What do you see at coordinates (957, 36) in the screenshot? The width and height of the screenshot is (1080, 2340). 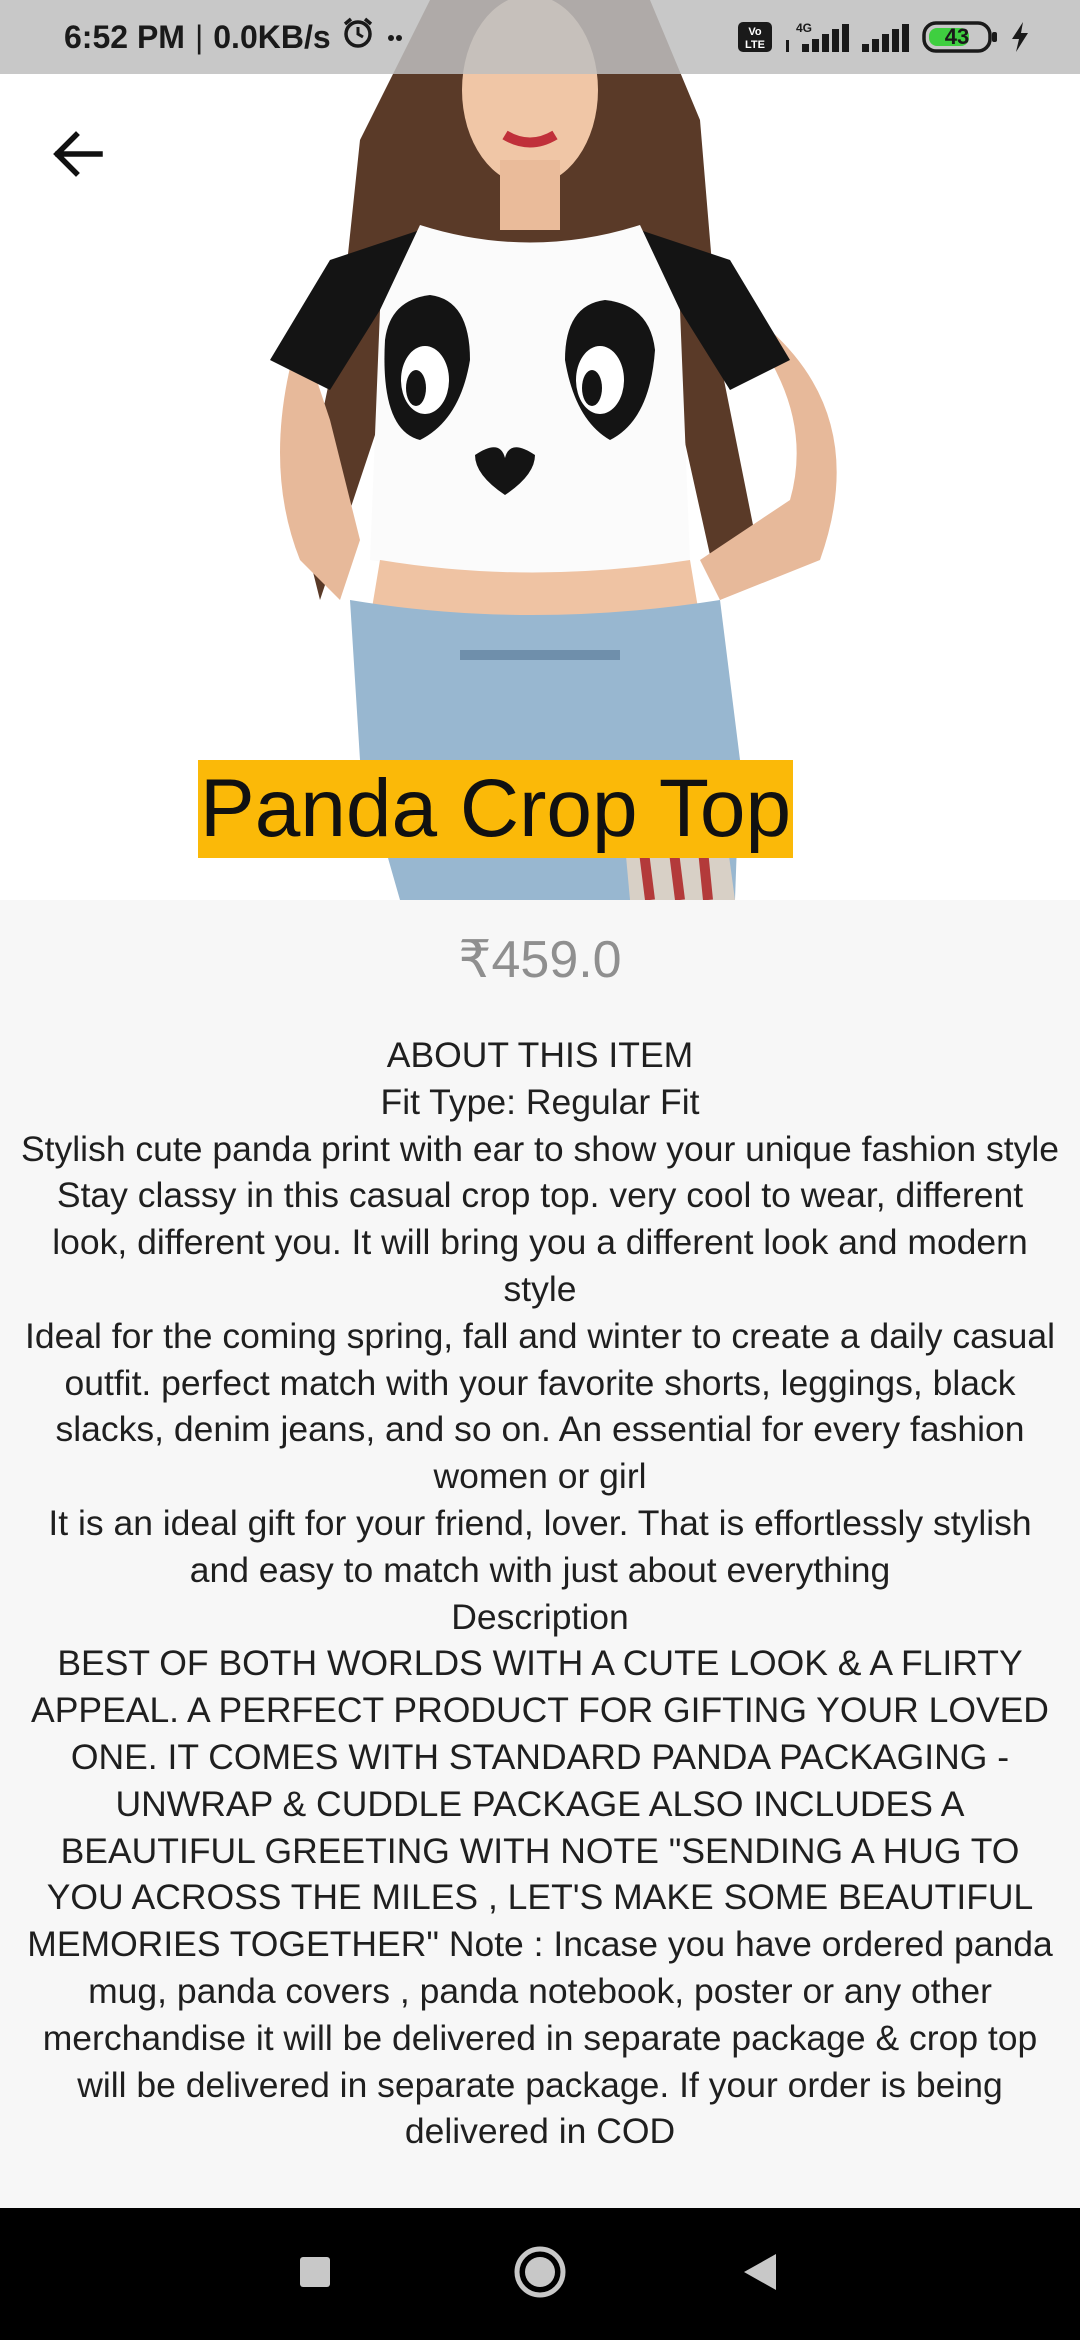 I see `battery-level: 43` at bounding box center [957, 36].